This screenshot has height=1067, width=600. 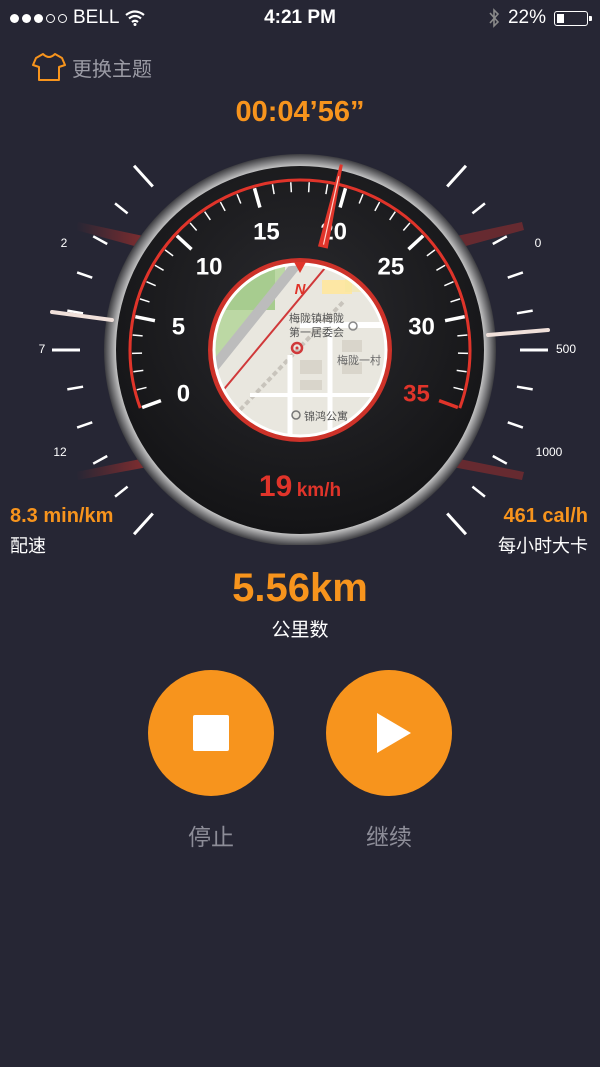 What do you see at coordinates (543, 546) in the screenshot?
I see `calorie-label: 每小时大卡` at bounding box center [543, 546].